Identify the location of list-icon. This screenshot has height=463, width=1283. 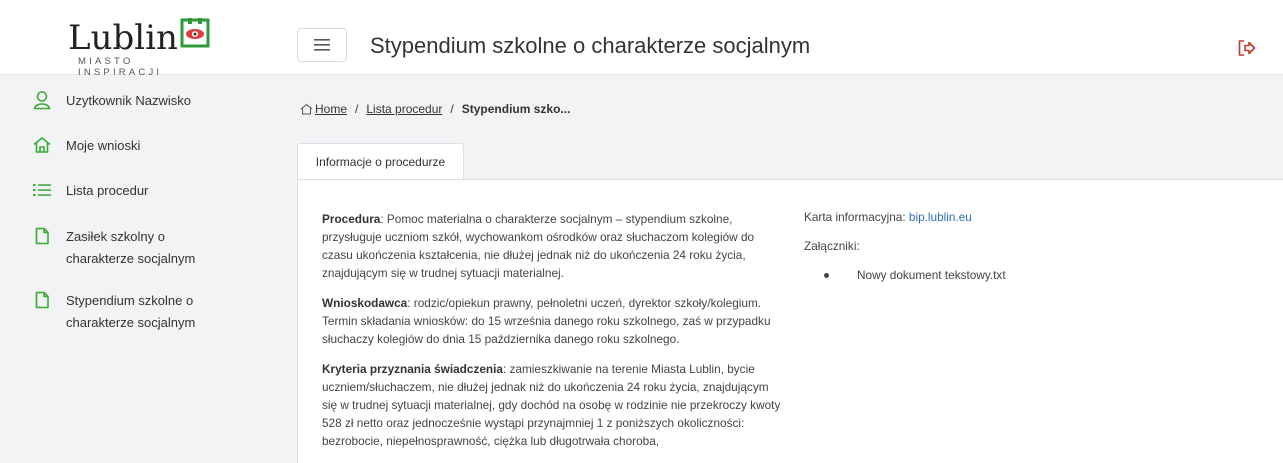
(42, 190).